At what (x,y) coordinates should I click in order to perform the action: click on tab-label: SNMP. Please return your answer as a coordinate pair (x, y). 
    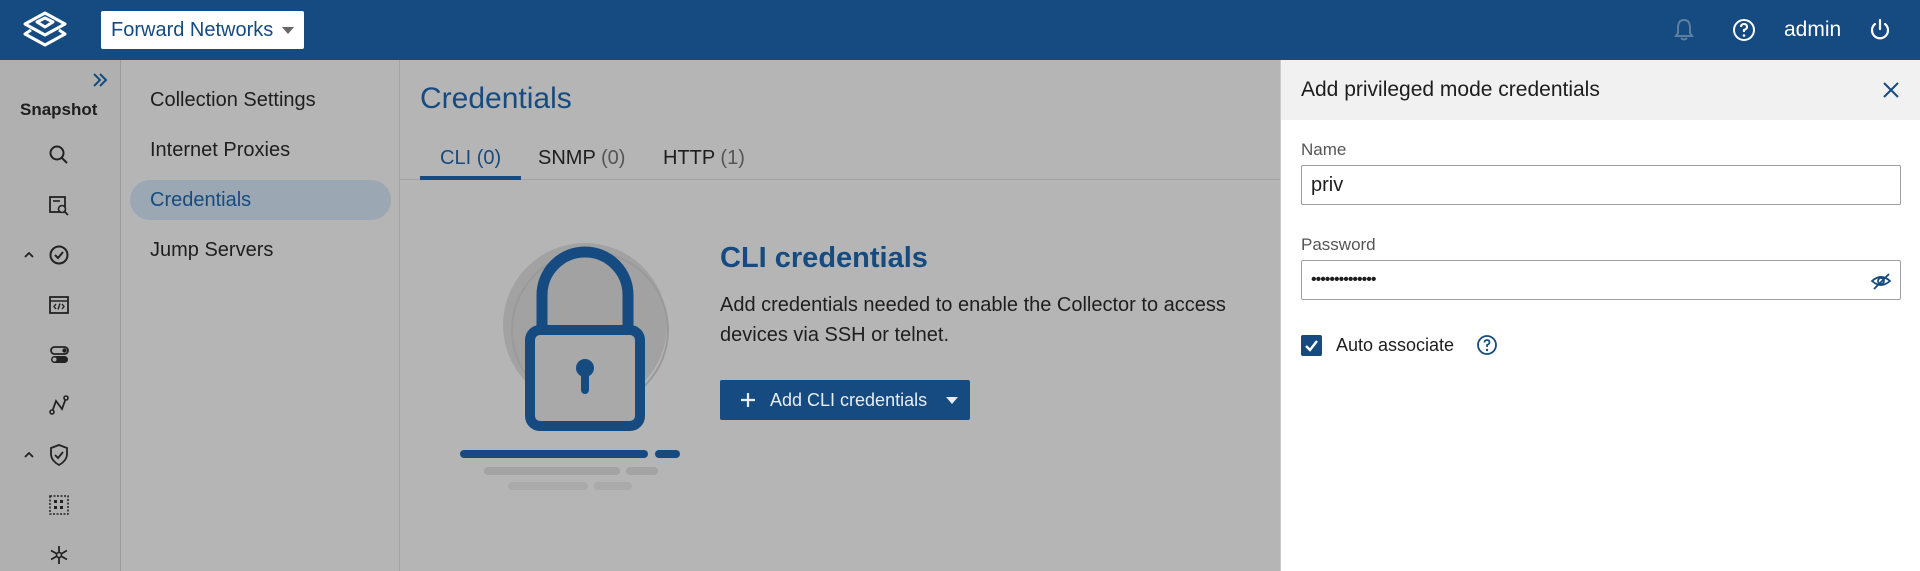
    Looking at the image, I should click on (567, 158).